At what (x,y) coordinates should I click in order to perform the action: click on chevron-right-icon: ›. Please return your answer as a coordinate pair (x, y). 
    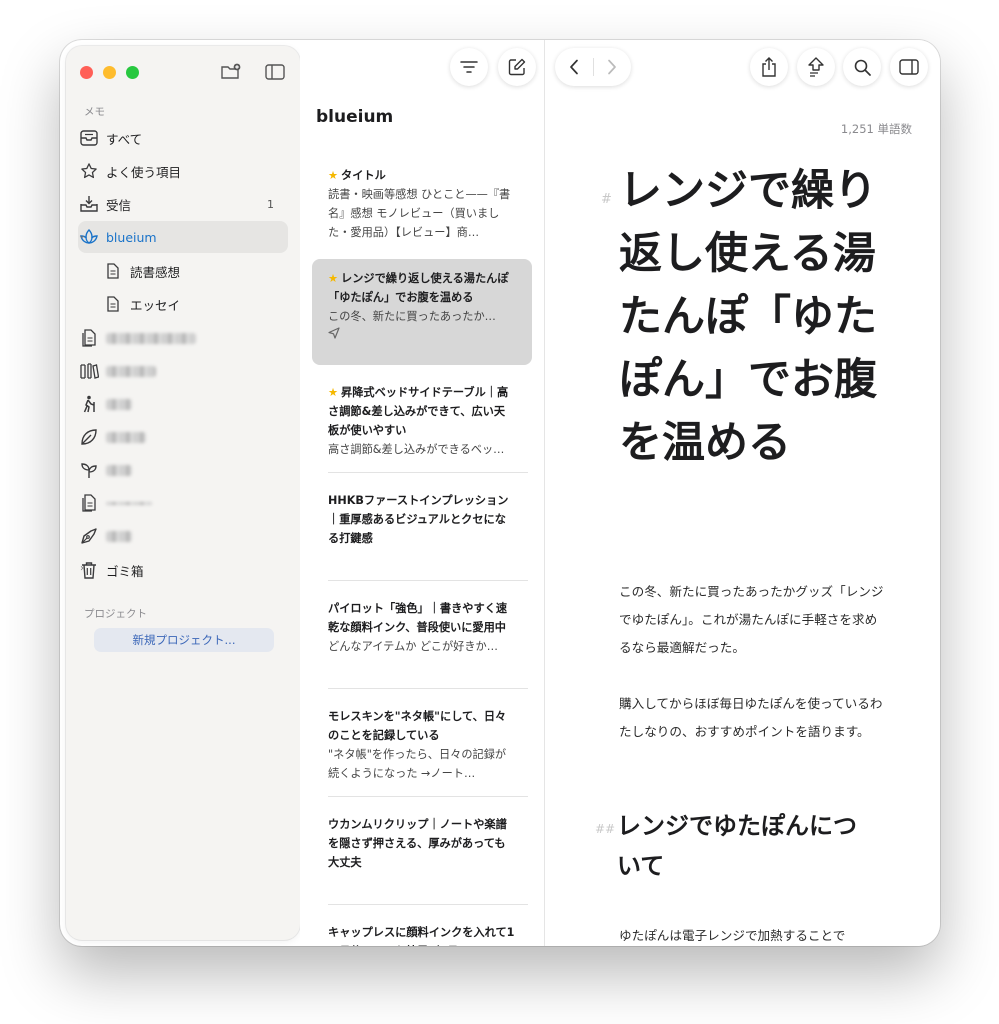
    Looking at the image, I should click on (82, 568).